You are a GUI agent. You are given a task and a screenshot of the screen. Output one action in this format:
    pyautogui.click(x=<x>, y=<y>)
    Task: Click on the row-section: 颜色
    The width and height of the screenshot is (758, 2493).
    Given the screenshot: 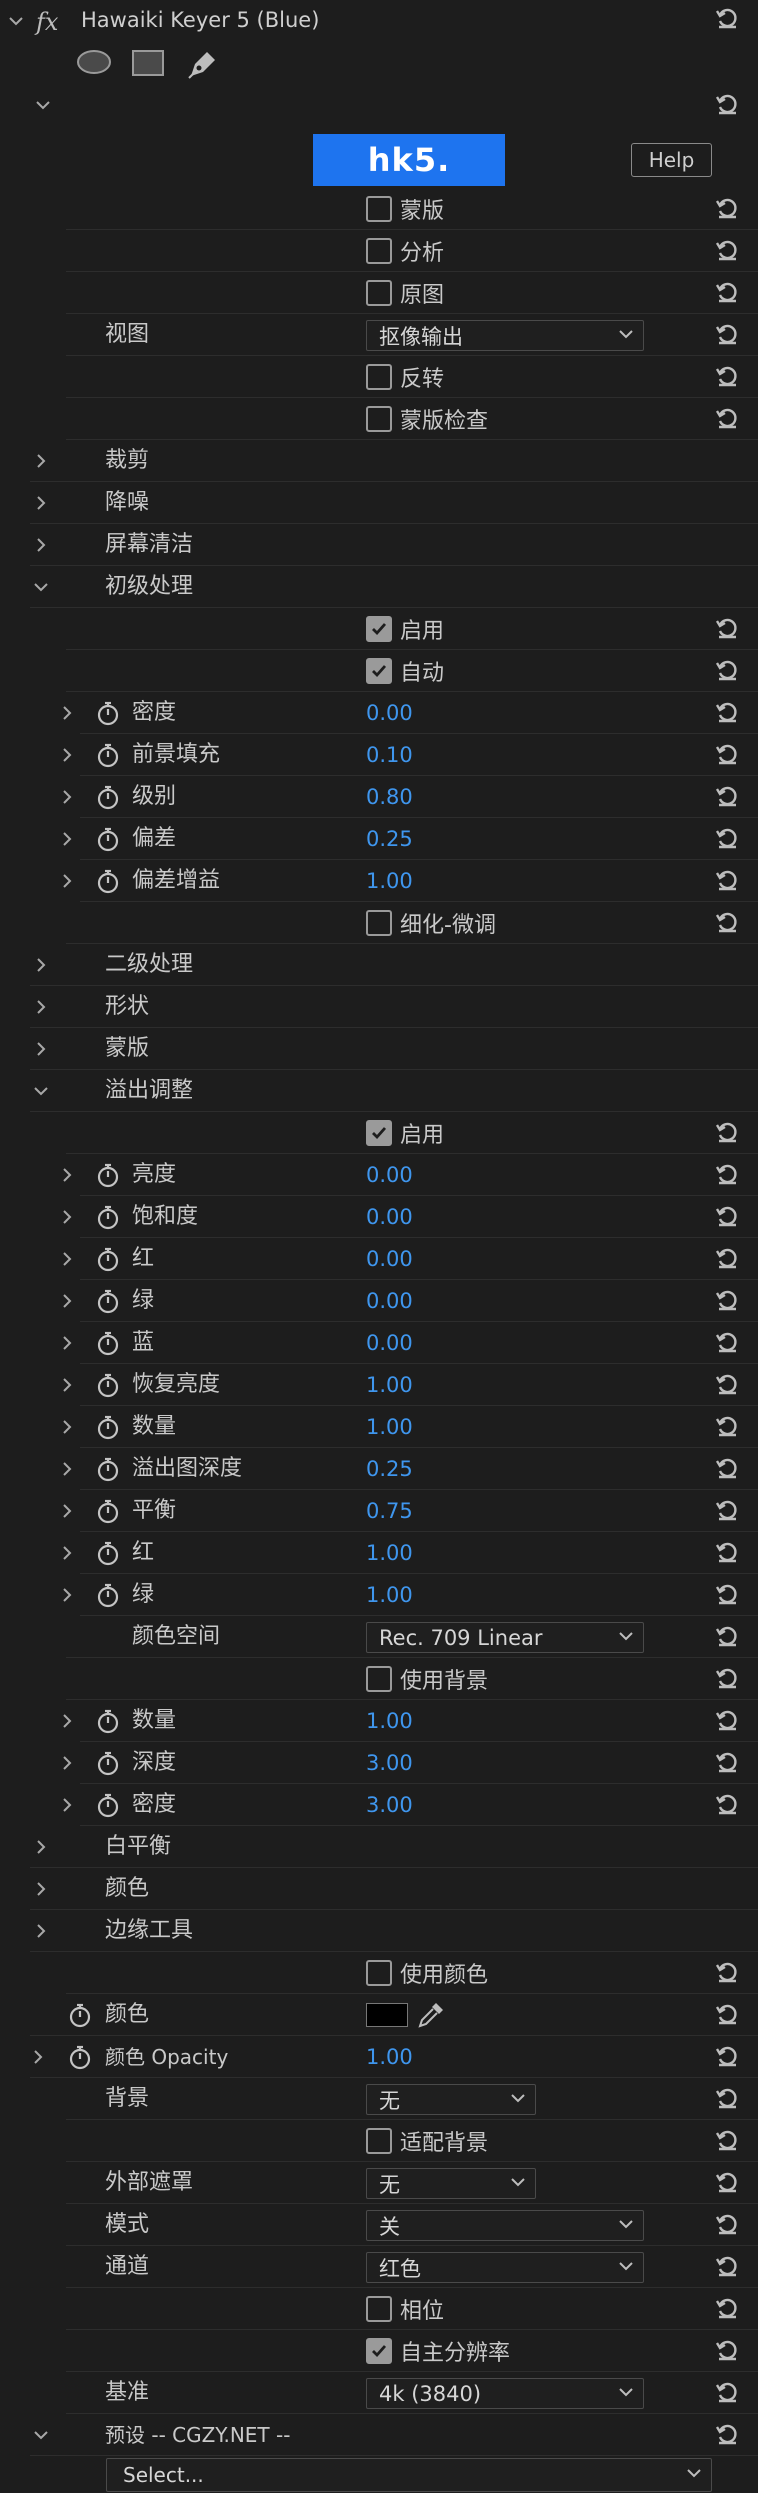 What is the action you would take?
    pyautogui.click(x=379, y=1889)
    